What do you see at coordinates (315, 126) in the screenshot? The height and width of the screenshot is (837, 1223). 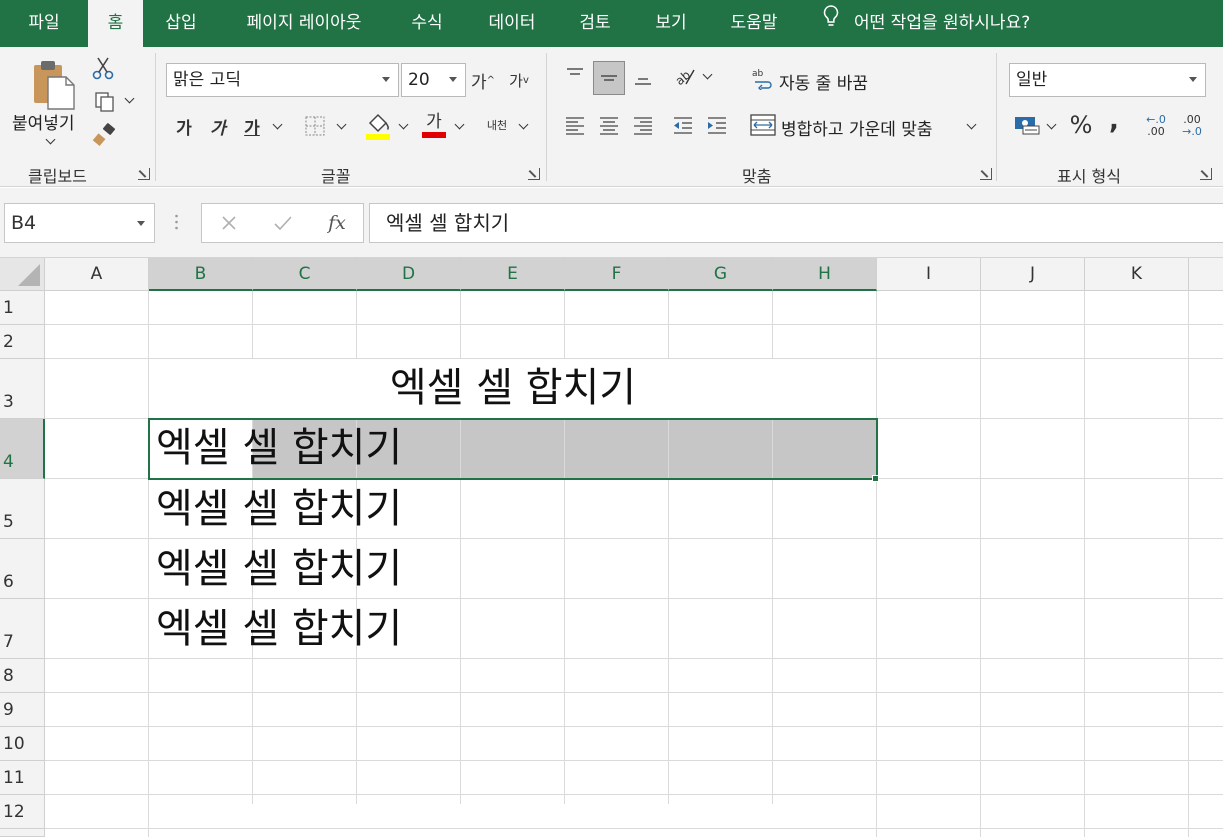 I see `borders-icon` at bounding box center [315, 126].